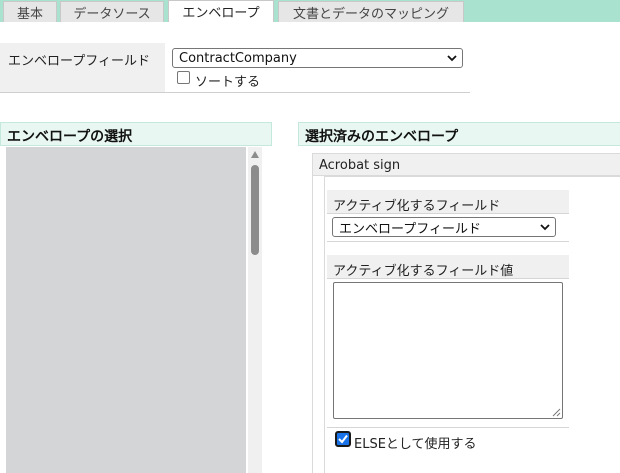 The image size is (620, 473). What do you see at coordinates (255, 154) in the screenshot?
I see `scroll-up-arrow-icon` at bounding box center [255, 154].